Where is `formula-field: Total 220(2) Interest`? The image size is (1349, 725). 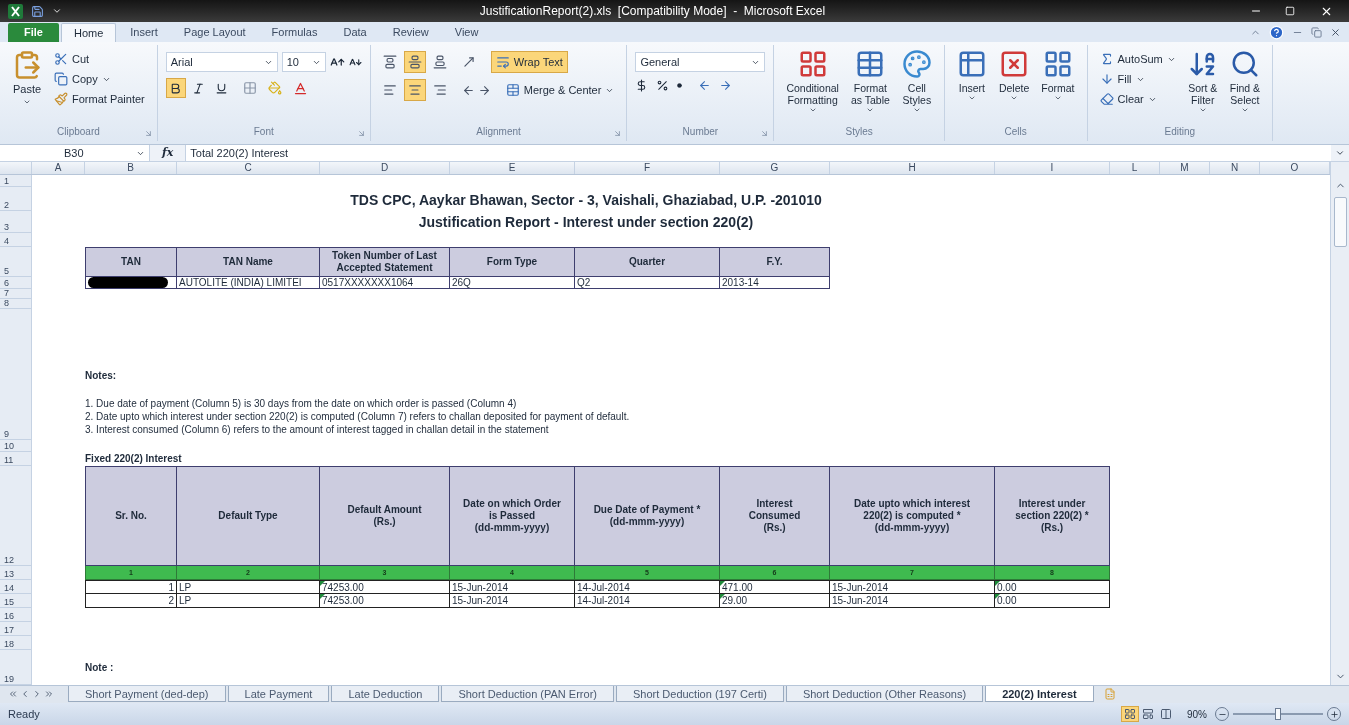 formula-field: Total 220(2) Interest is located at coordinates (758, 153).